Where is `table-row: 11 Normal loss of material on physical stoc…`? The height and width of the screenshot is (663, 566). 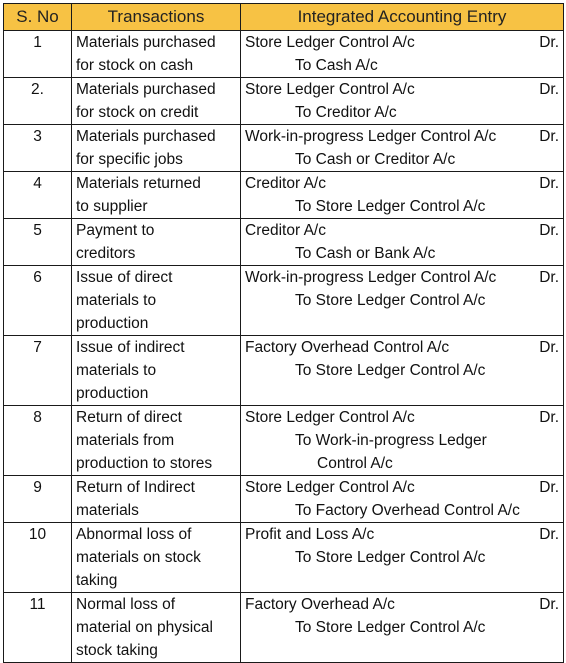 table-row: 11 Normal loss of material on physical stoc… is located at coordinates (283, 627).